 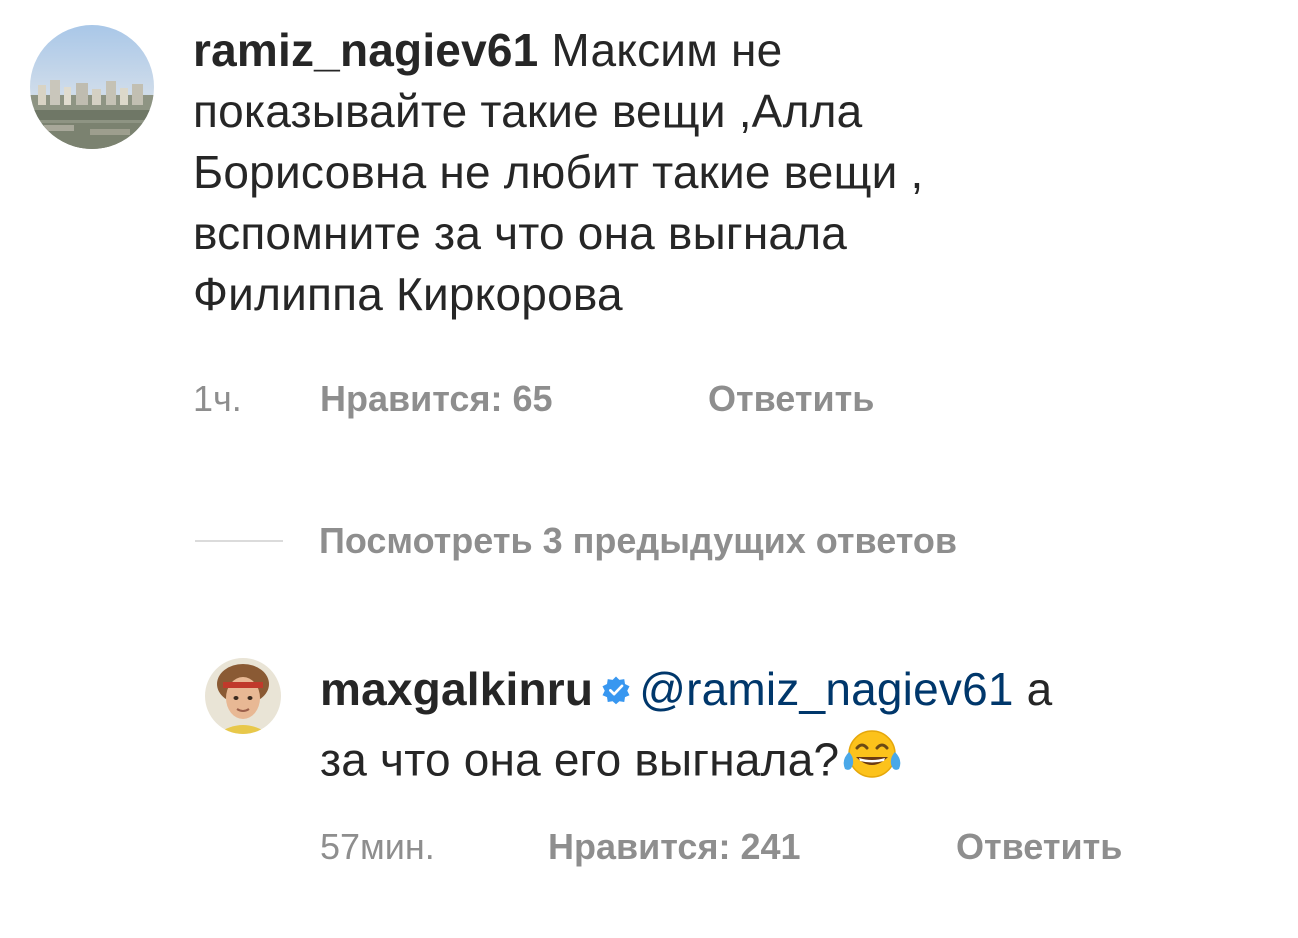 What do you see at coordinates (580, 760) in the screenshot?
I see `reply-text-line: за что она его выгнала?` at bounding box center [580, 760].